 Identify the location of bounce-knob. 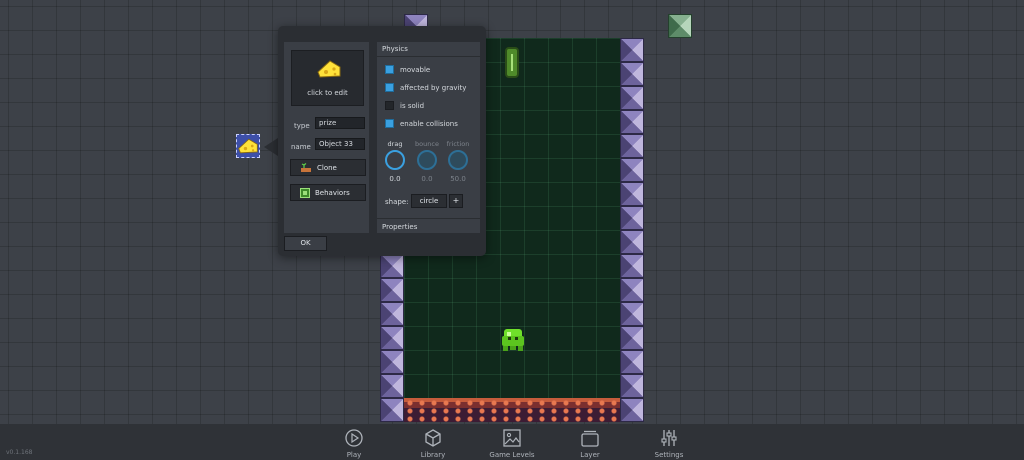
(427, 160).